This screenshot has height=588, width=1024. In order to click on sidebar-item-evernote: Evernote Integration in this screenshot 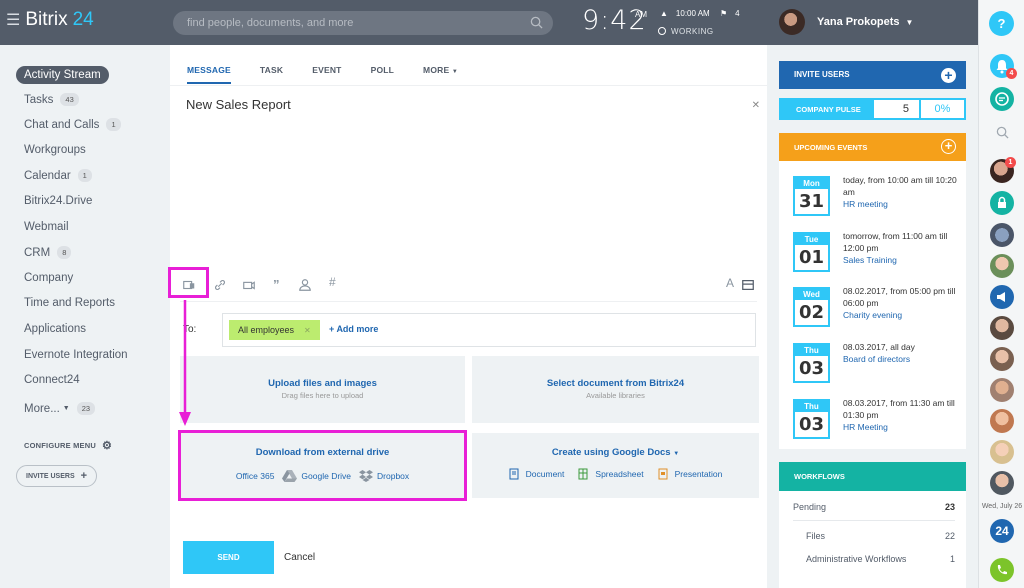, I will do `click(76, 355)`.